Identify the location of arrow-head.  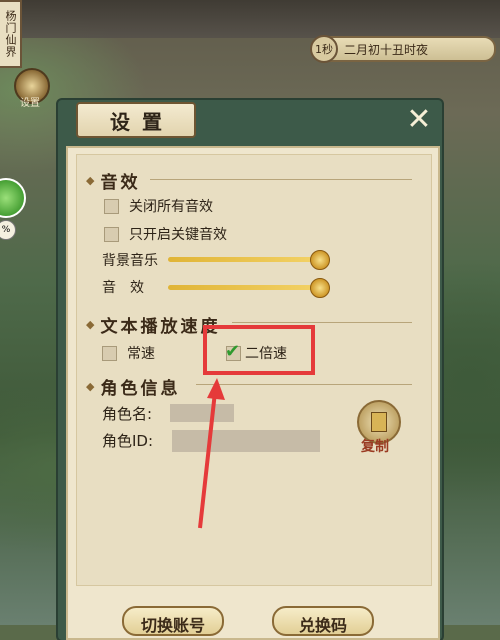
(216, 389).